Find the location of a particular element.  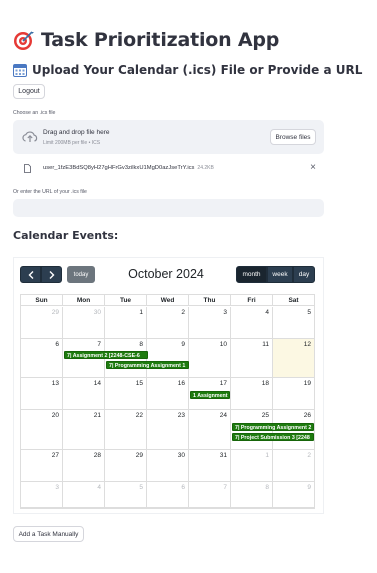

calendar-event: 7| Programming Assignment 2 is located at coordinates (273, 427).